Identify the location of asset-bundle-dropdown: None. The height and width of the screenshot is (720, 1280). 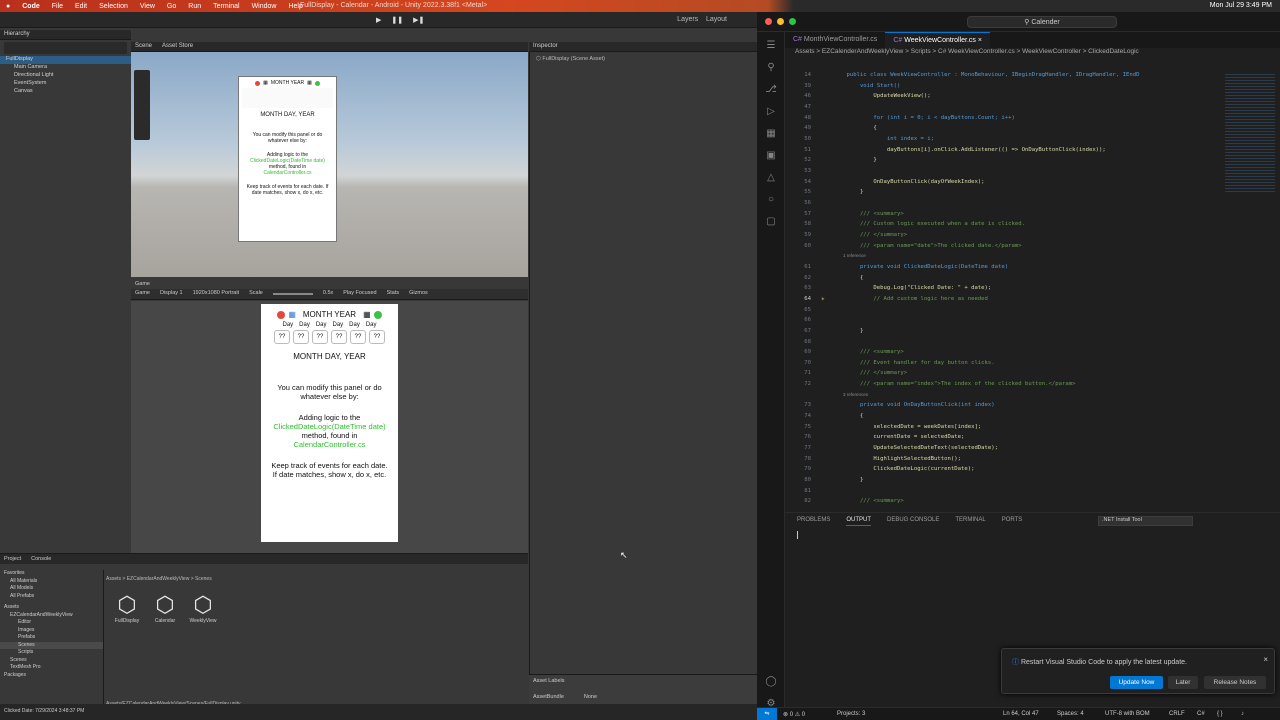
(590, 697).